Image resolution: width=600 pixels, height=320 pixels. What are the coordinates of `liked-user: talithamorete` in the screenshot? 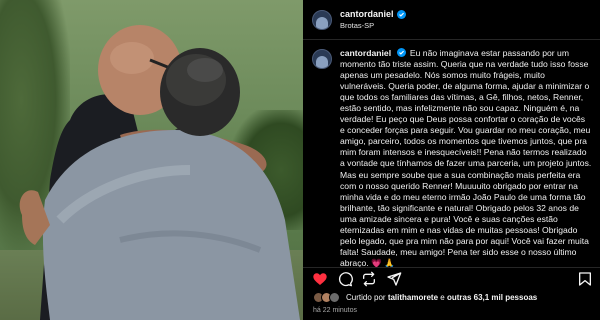 It's located at (413, 297).